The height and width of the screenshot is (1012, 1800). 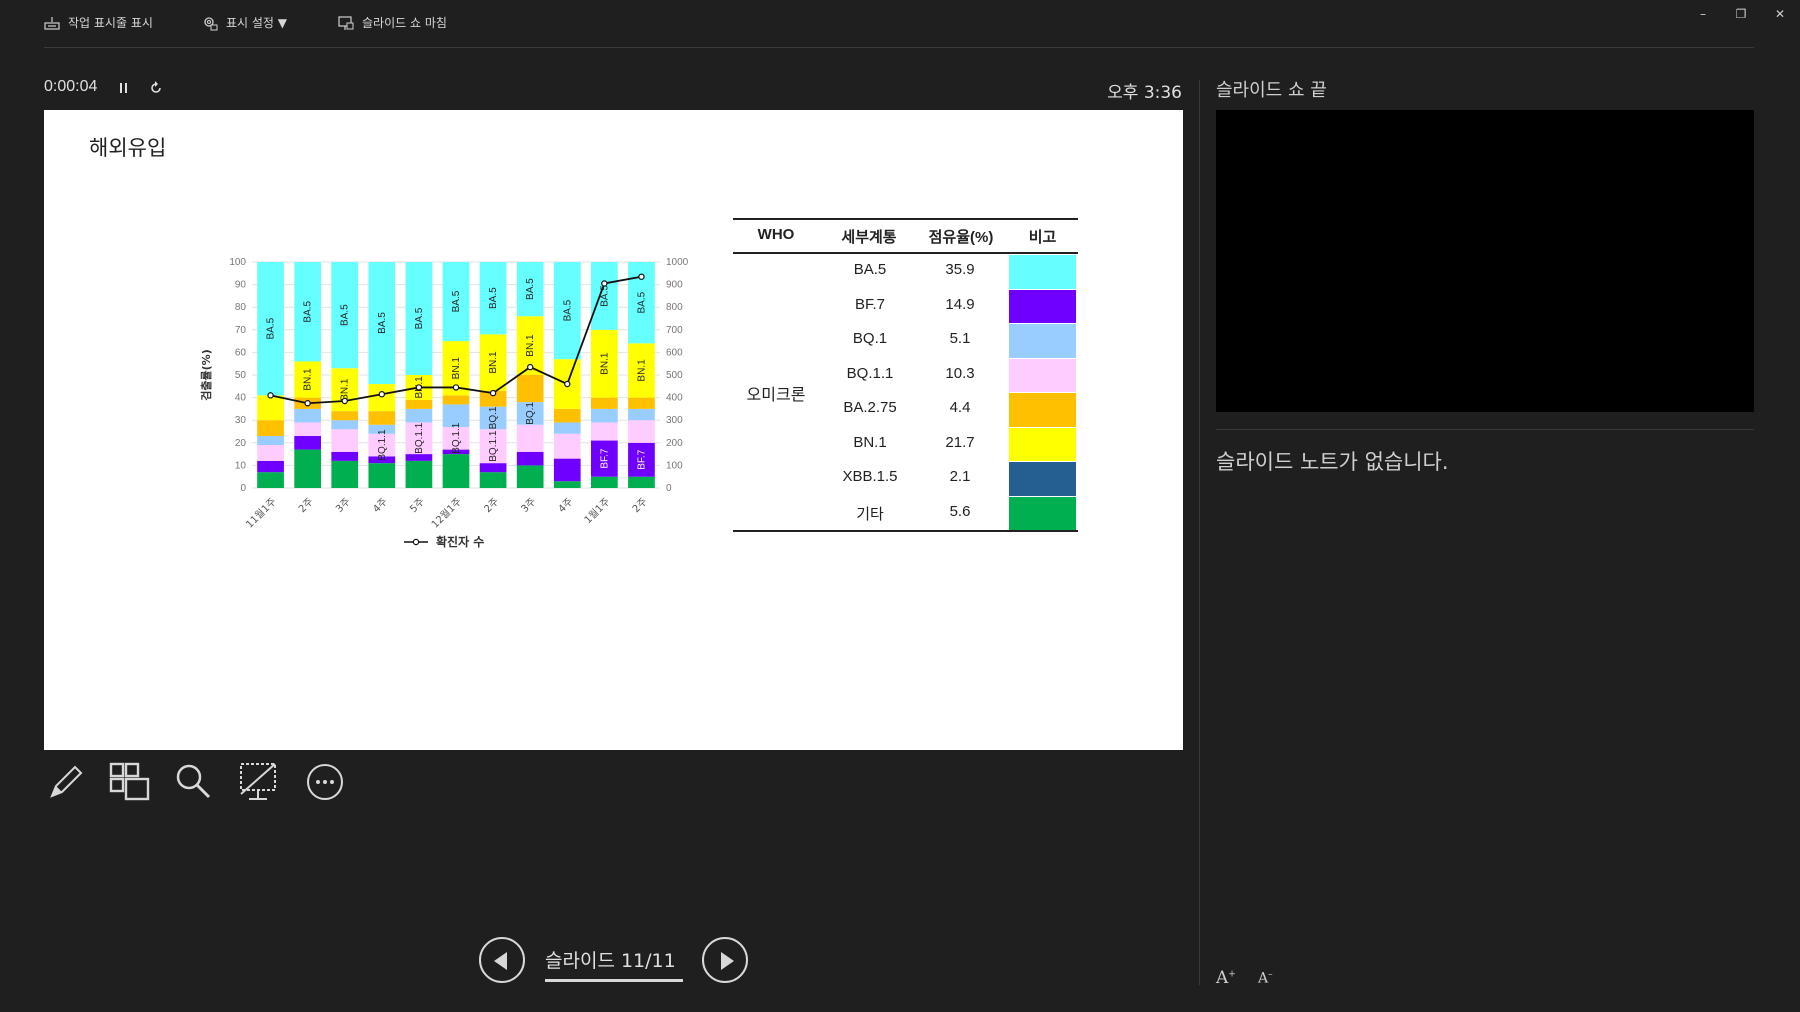 I want to click on table-cell-lineage: BQ.1.1, so click(x=870, y=373).